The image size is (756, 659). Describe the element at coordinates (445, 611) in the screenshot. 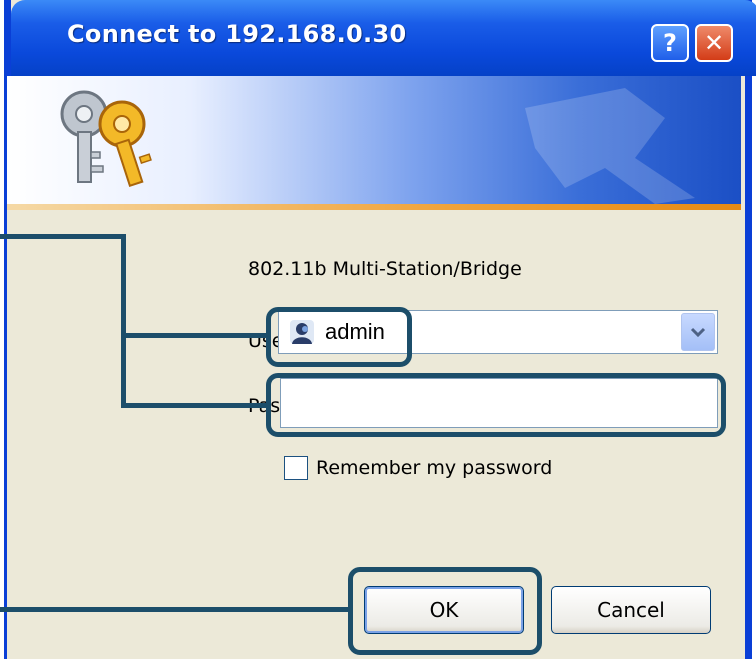

I see `ok-callout` at that location.